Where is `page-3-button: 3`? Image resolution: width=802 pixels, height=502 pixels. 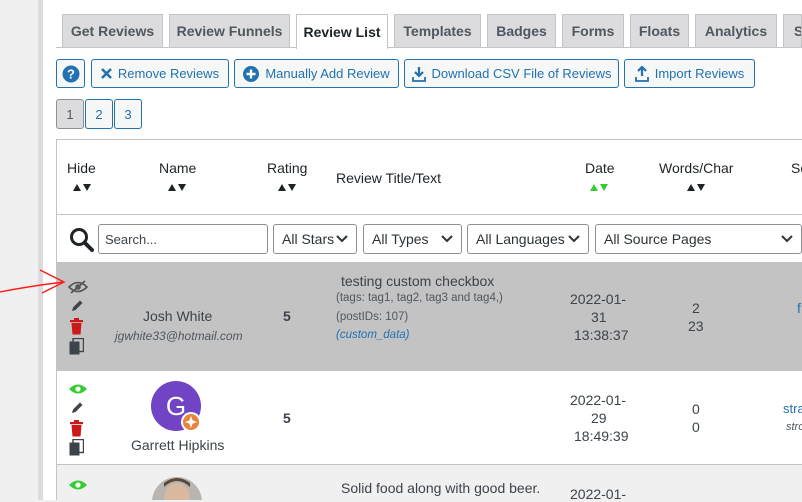 page-3-button: 3 is located at coordinates (128, 114).